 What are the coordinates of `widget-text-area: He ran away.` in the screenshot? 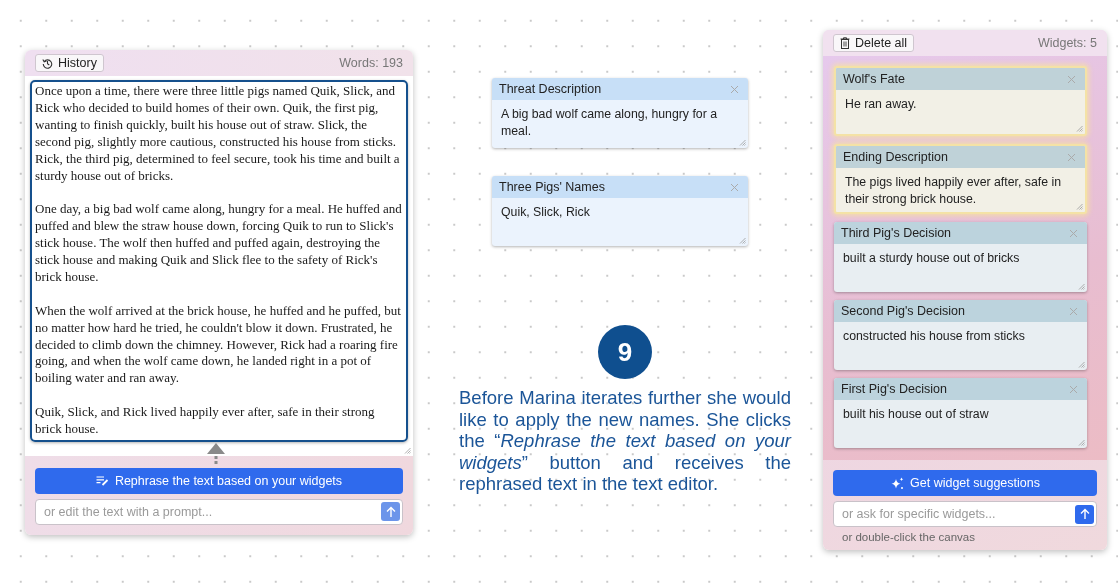 It's located at (960, 101).